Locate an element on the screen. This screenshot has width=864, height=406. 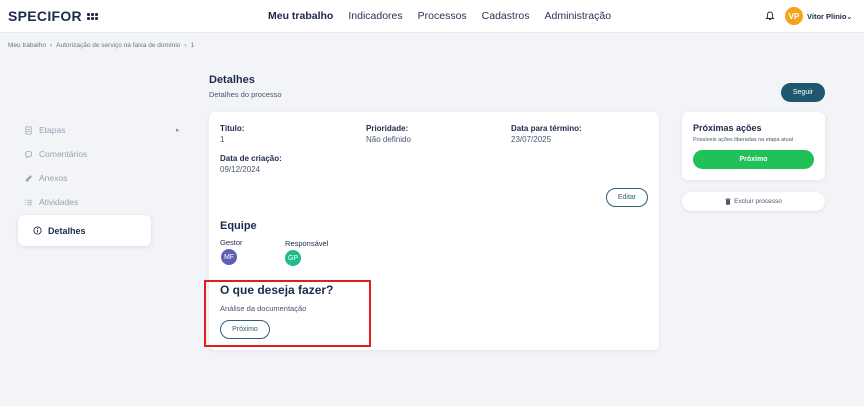
user-name: Vitor Plinio is located at coordinates (826, 16).